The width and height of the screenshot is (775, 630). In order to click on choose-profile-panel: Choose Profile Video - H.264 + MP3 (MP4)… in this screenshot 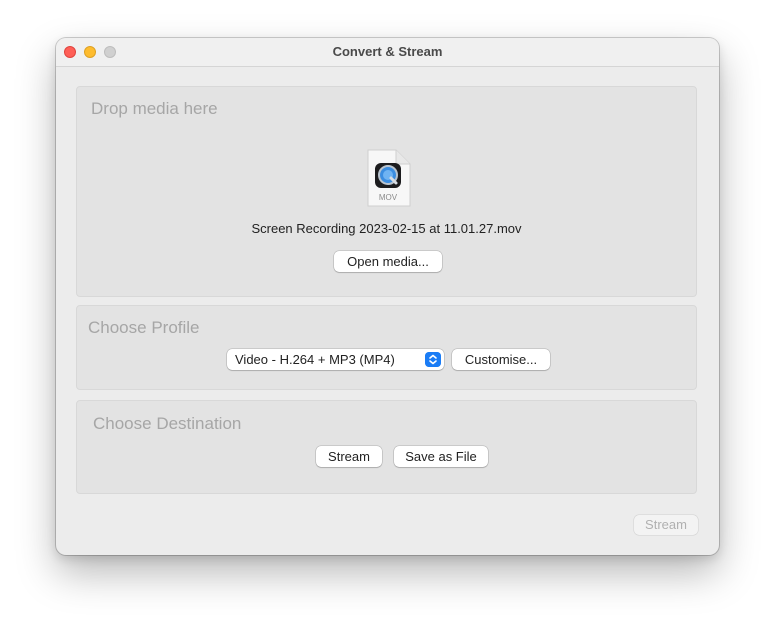, I will do `click(386, 347)`.